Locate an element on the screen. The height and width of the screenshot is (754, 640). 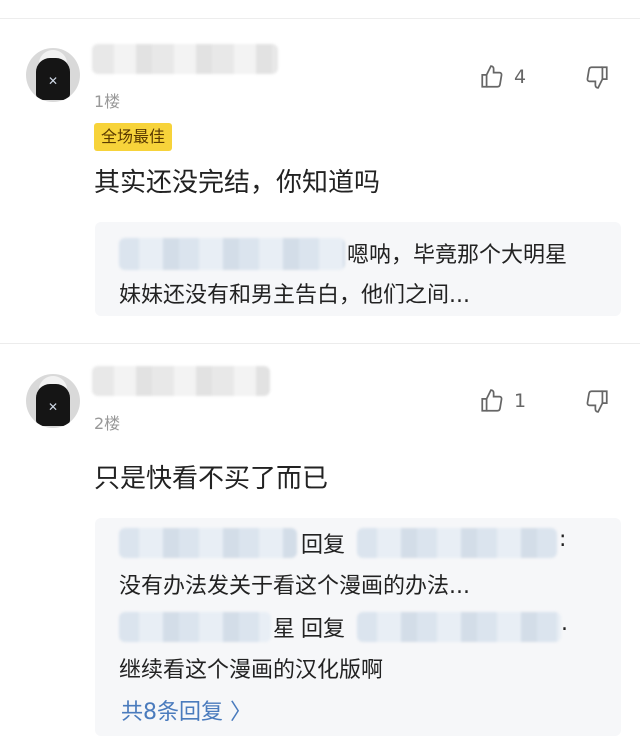
comment-divider is located at coordinates (320, 343).